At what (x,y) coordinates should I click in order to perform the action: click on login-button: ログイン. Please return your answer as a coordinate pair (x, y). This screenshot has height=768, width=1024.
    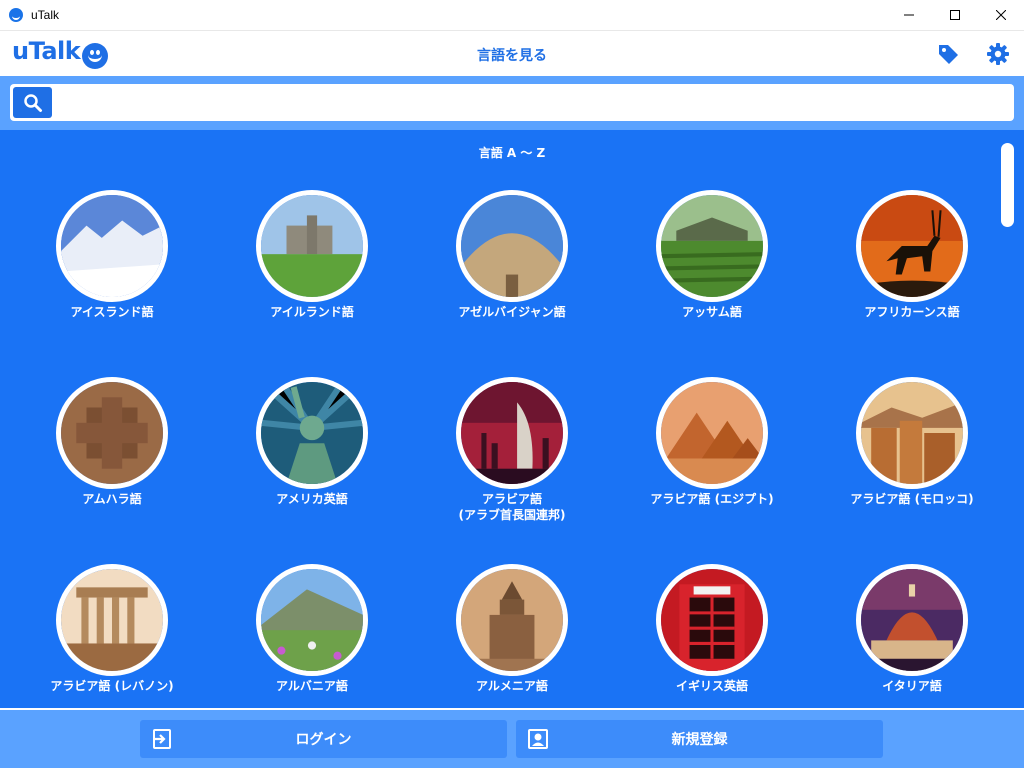
    Looking at the image, I should click on (323, 739).